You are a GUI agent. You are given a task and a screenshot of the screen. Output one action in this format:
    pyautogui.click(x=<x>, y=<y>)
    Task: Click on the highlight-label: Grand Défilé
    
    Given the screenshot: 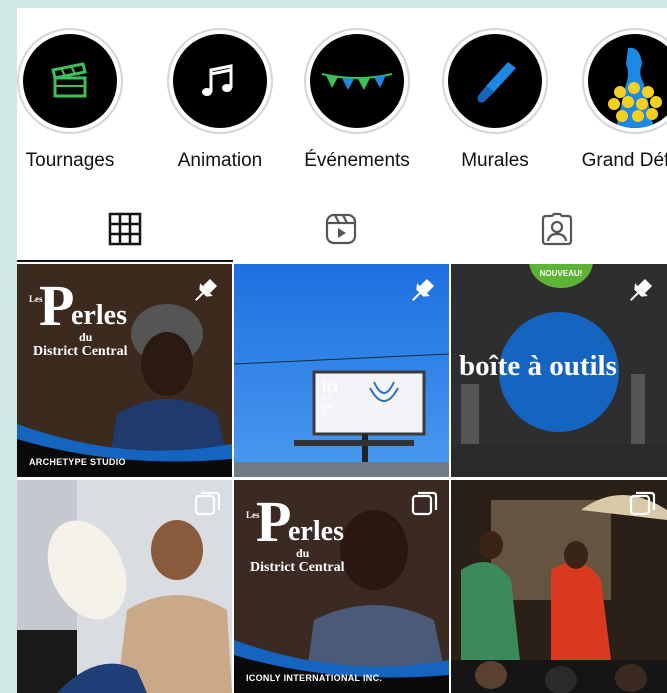 What is the action you would take?
    pyautogui.click(x=624, y=160)
    